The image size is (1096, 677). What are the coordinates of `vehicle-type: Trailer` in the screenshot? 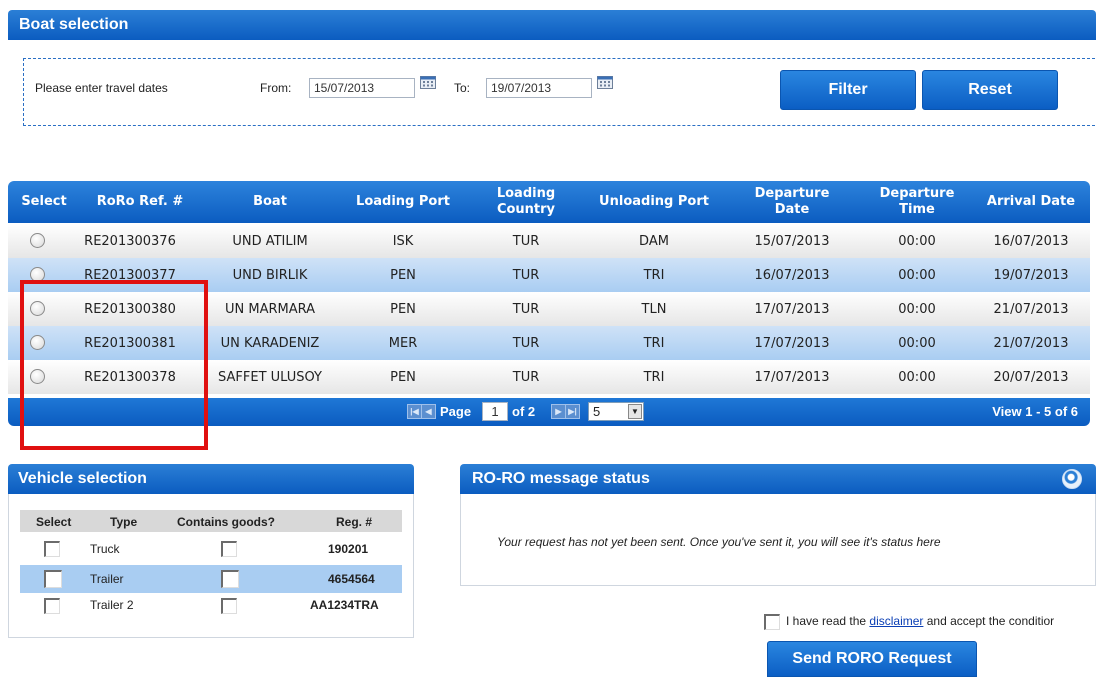 It's located at (107, 579).